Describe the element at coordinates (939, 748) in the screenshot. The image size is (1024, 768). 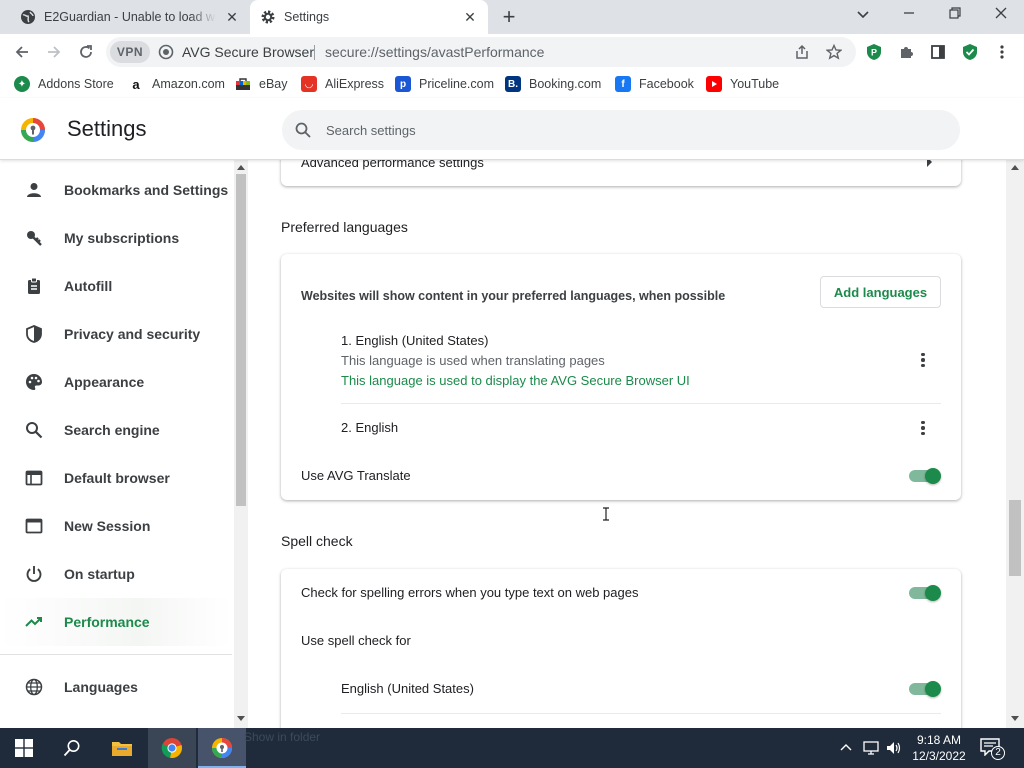
I see `system-clock: 9:18 AM 12/3/2022` at that location.